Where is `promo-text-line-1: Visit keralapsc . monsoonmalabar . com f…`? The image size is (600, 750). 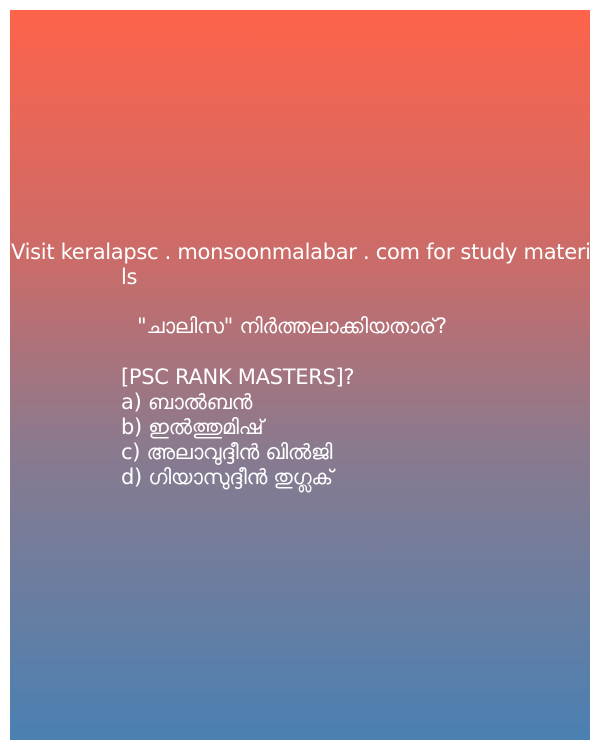
promo-text-line-1: Visit keralapsc . monsoonmalabar . com f… is located at coordinates (305, 252).